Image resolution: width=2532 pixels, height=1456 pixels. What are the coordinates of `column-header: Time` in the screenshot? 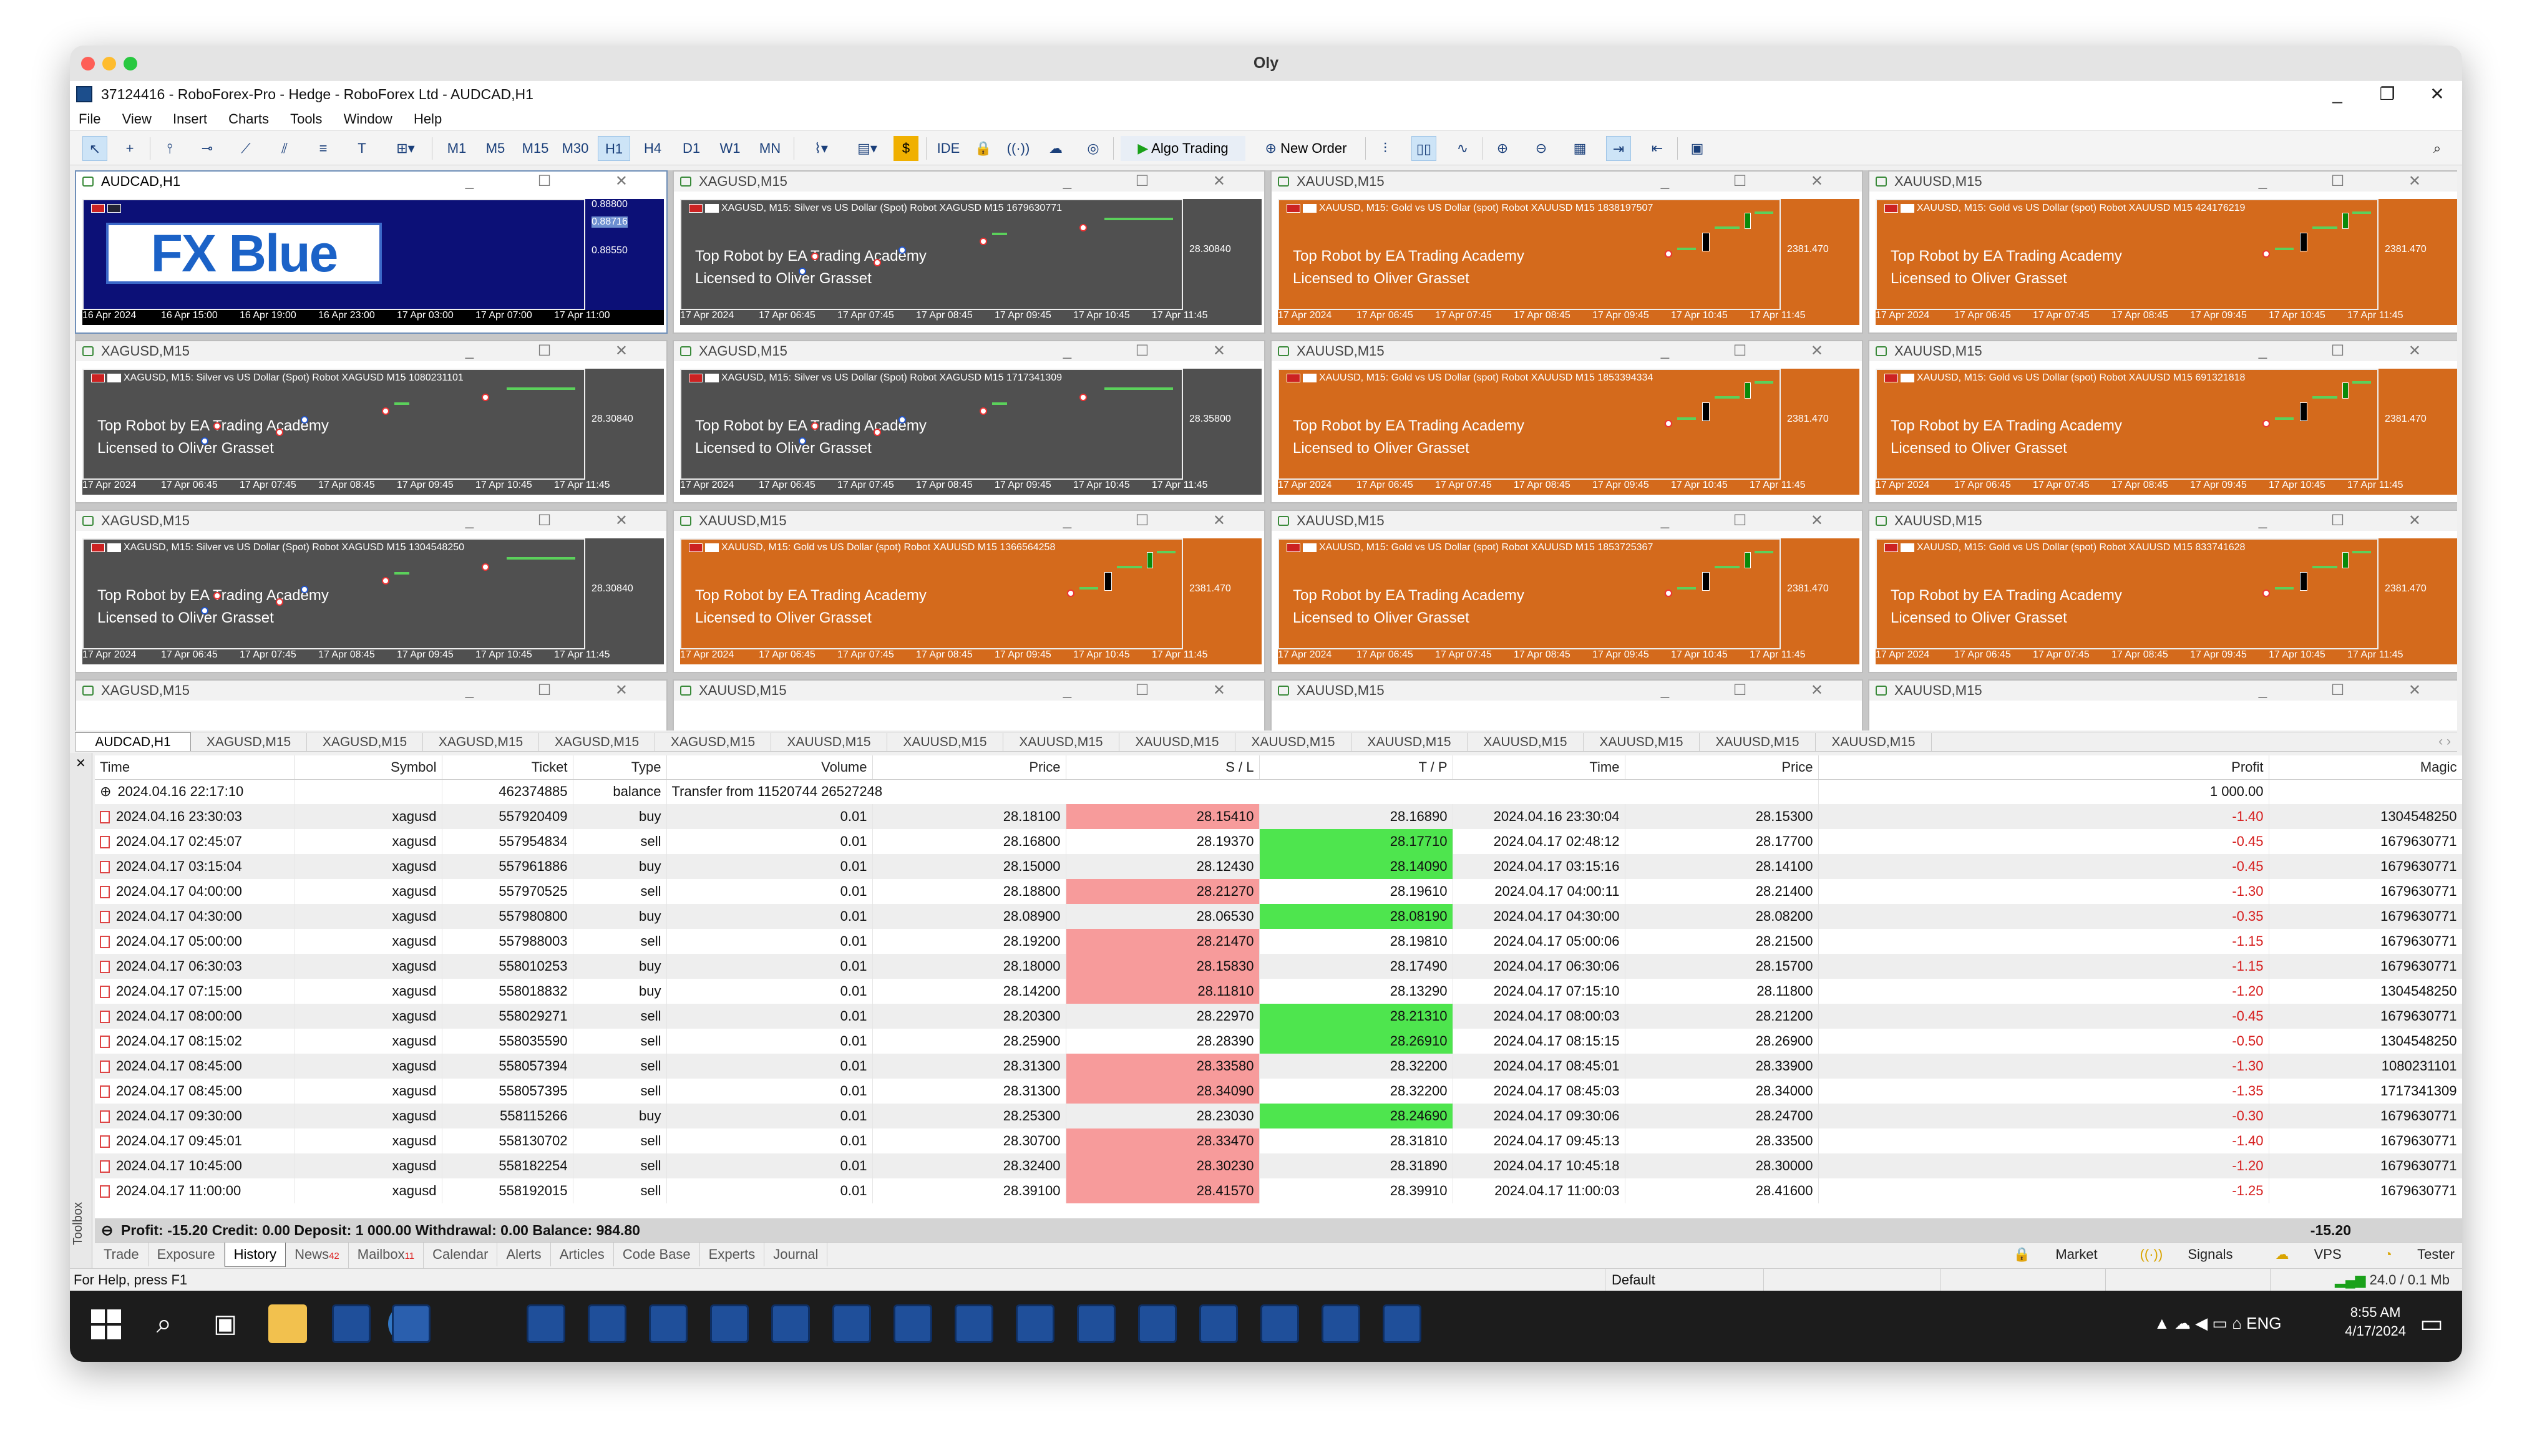 It's located at (195, 768).